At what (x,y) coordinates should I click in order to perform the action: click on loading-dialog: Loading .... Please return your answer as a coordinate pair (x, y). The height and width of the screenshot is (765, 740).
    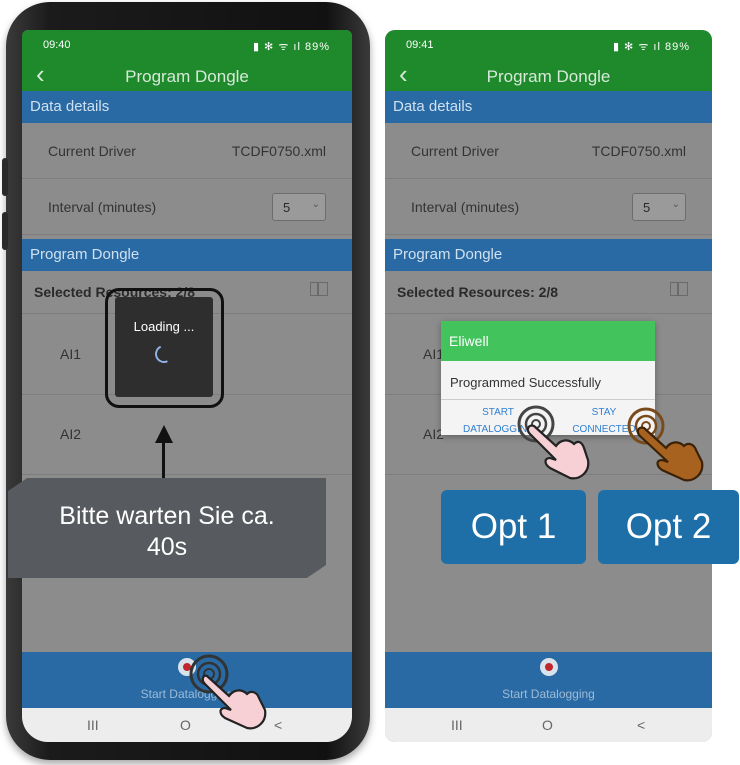
    Looking at the image, I should click on (164, 347).